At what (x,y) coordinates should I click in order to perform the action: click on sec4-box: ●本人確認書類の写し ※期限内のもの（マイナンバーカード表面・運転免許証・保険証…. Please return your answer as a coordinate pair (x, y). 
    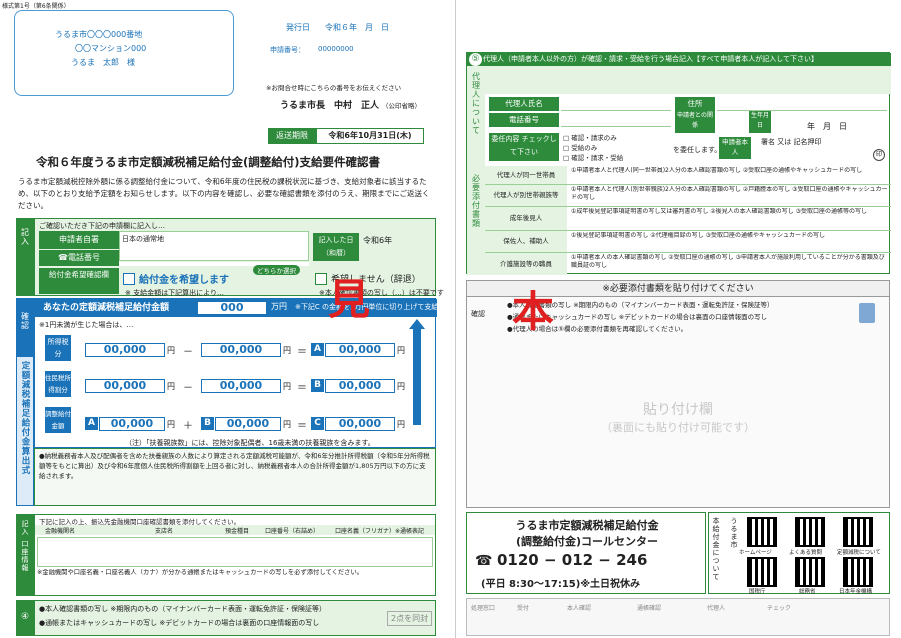
    Looking at the image, I should click on (235, 618).